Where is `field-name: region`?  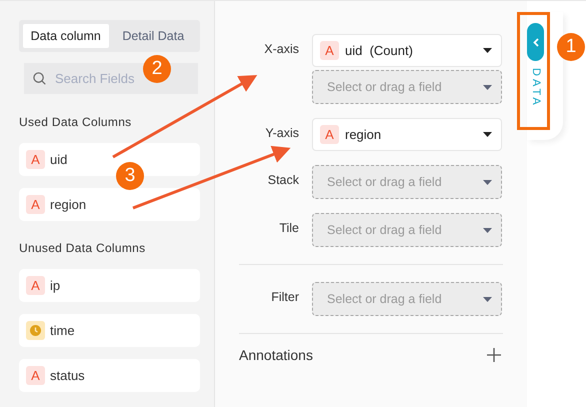 field-name: region is located at coordinates (68, 204).